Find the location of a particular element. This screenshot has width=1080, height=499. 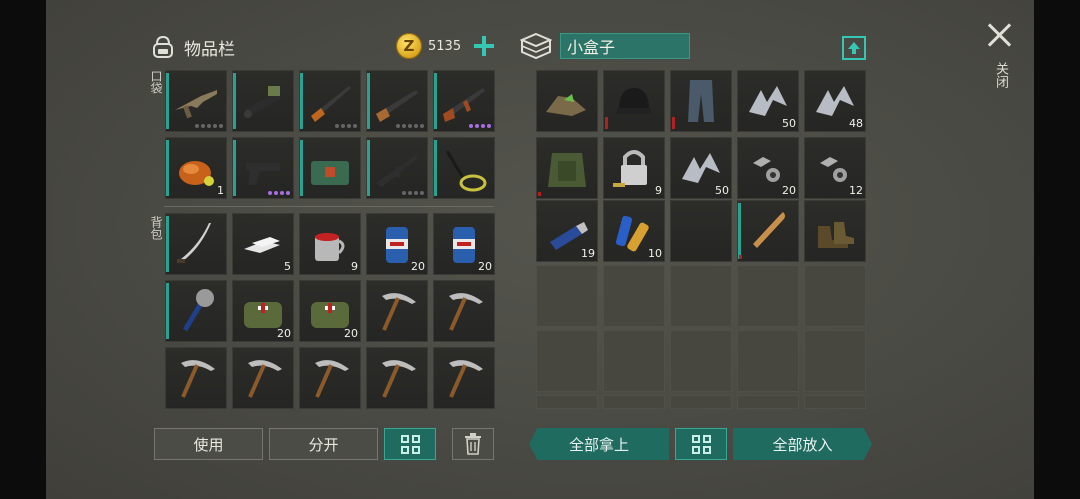

item-count: 5 is located at coordinates (287, 266).